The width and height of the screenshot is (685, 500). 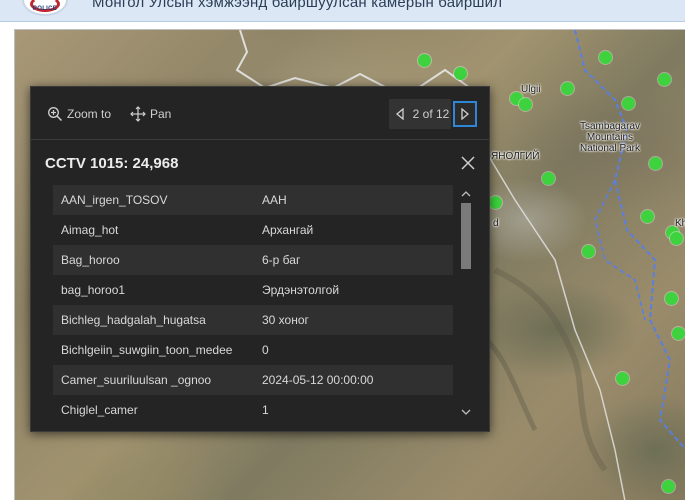 I want to click on move-icon, so click(x=138, y=114).